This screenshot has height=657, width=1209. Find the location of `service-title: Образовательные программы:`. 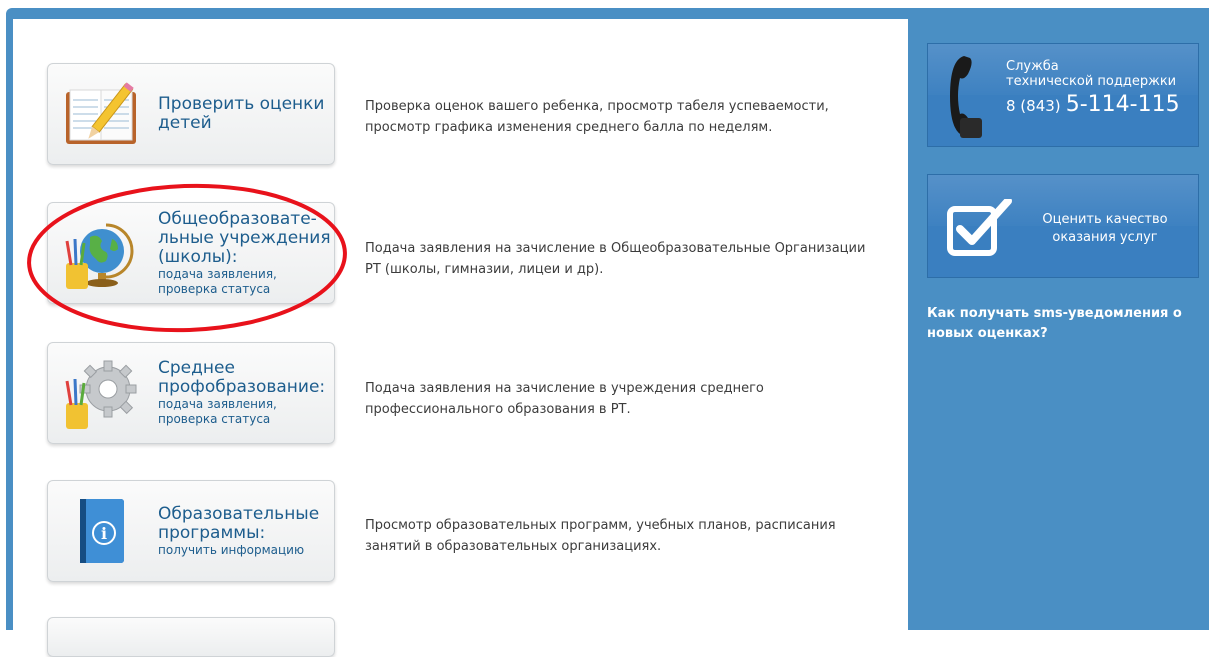

service-title: Образовательные программы: is located at coordinates (239, 523).